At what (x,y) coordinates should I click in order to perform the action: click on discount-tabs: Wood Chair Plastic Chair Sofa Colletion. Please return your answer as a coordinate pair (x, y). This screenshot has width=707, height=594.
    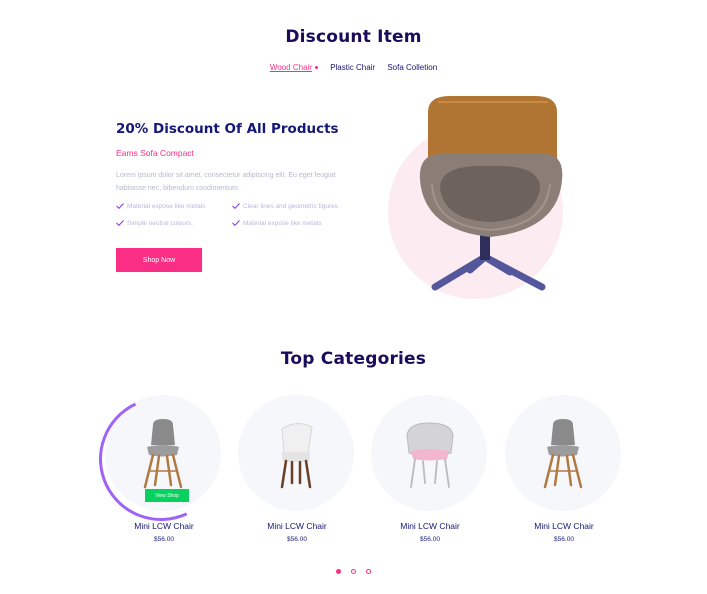
    Looking at the image, I should click on (353, 67).